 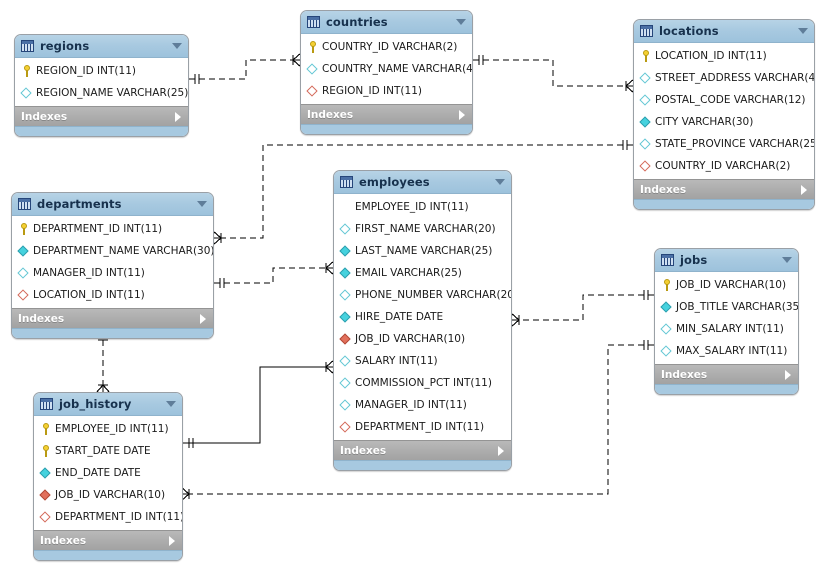 I want to click on column-label: END_DATE DATE, so click(x=98, y=473).